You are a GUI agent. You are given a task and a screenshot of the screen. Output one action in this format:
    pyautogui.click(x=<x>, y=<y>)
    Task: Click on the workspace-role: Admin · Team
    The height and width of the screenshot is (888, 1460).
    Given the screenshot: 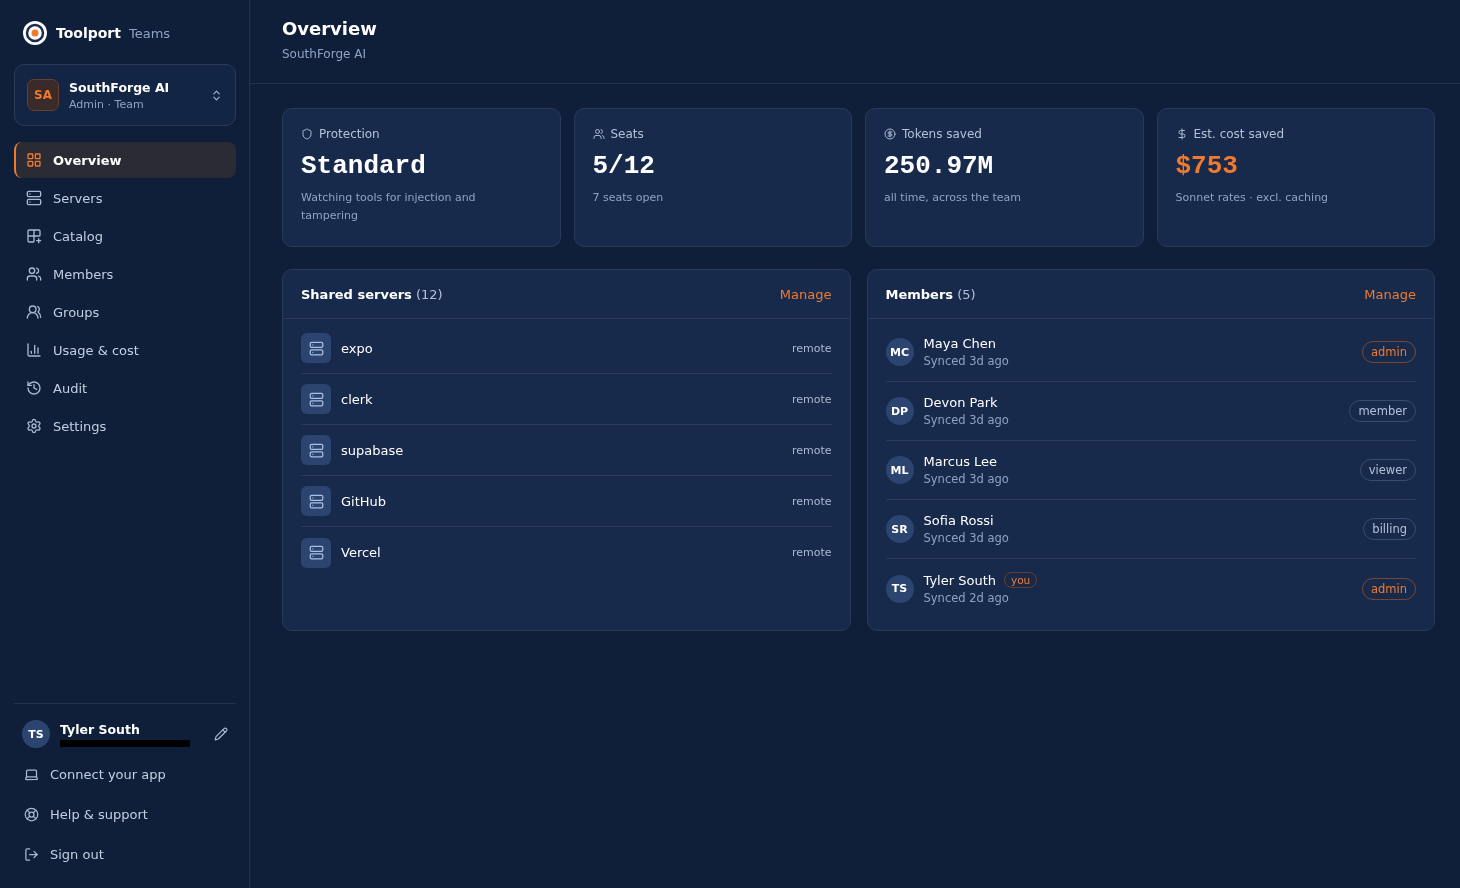 What is the action you would take?
    pyautogui.click(x=107, y=104)
    